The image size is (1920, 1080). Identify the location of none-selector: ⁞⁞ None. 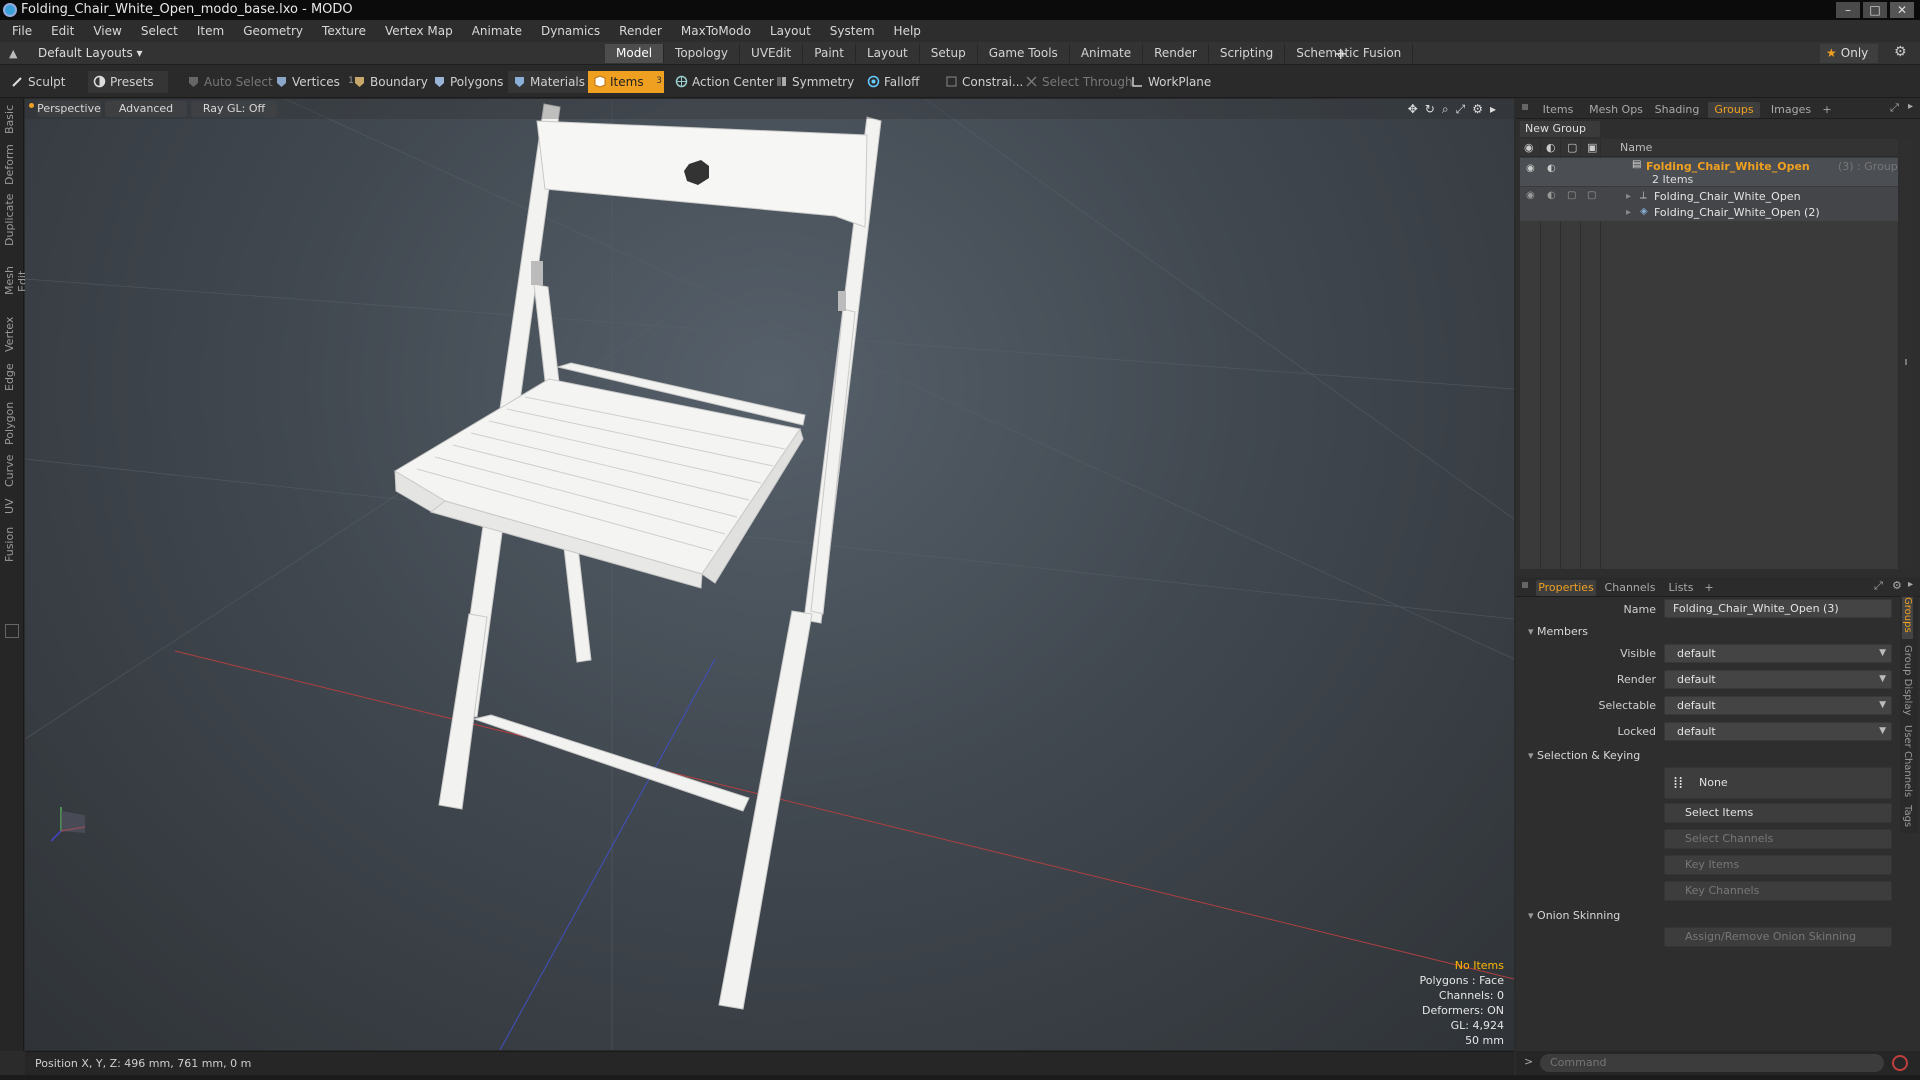
(1778, 783).